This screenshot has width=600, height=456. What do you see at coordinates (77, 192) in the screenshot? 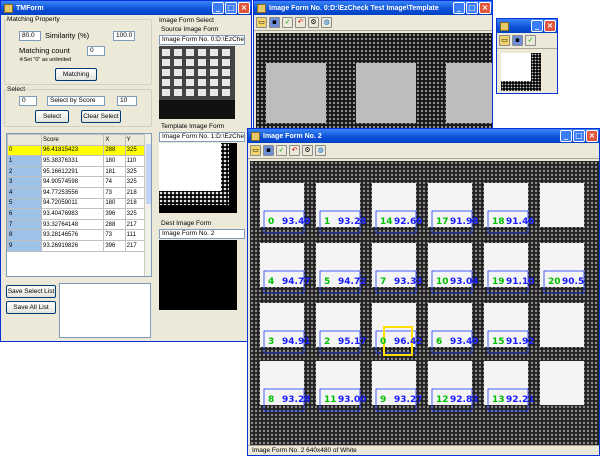
I see `table-row: 4 94.77253556 73 218` at bounding box center [77, 192].